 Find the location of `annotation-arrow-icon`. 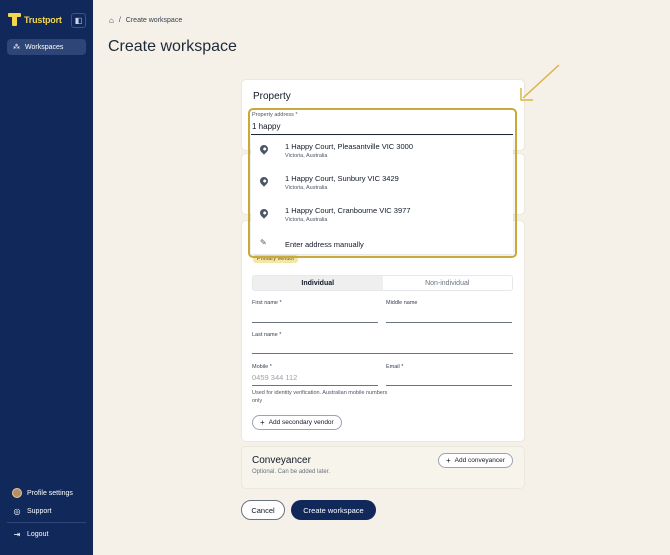

annotation-arrow-icon is located at coordinates (540, 82).